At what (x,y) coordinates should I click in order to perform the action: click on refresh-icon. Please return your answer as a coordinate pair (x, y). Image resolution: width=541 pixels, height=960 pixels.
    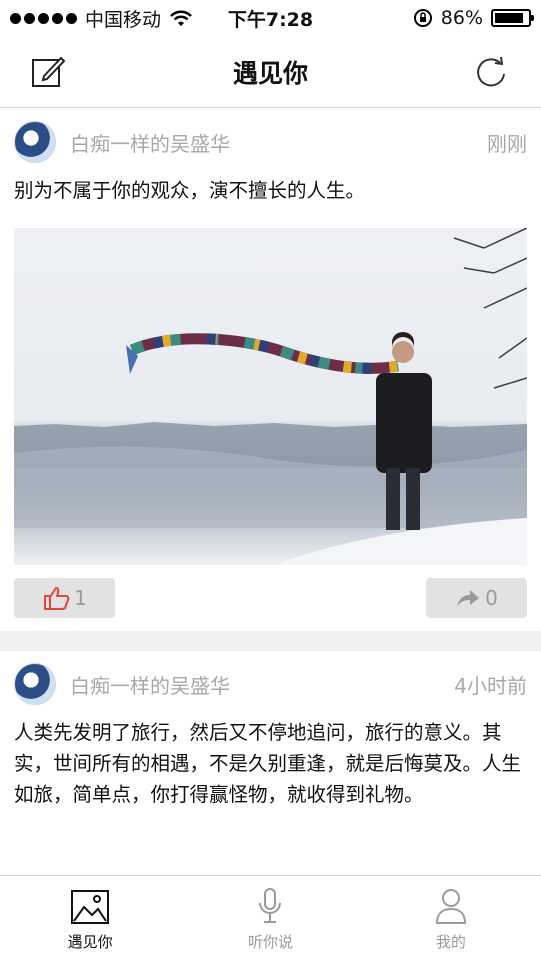
    Looking at the image, I should click on (491, 72).